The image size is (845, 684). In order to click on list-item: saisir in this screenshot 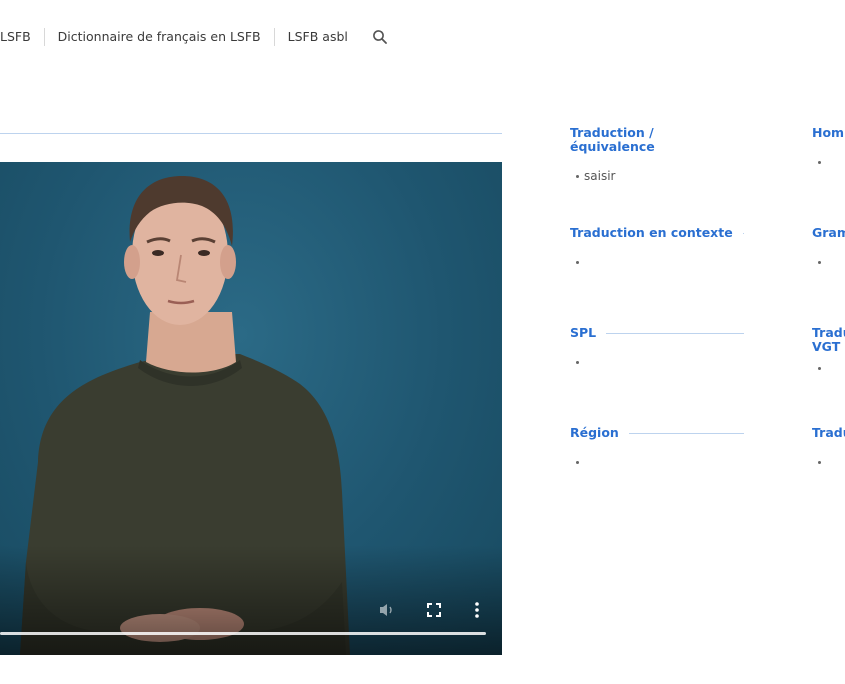, I will do `click(657, 176)`.